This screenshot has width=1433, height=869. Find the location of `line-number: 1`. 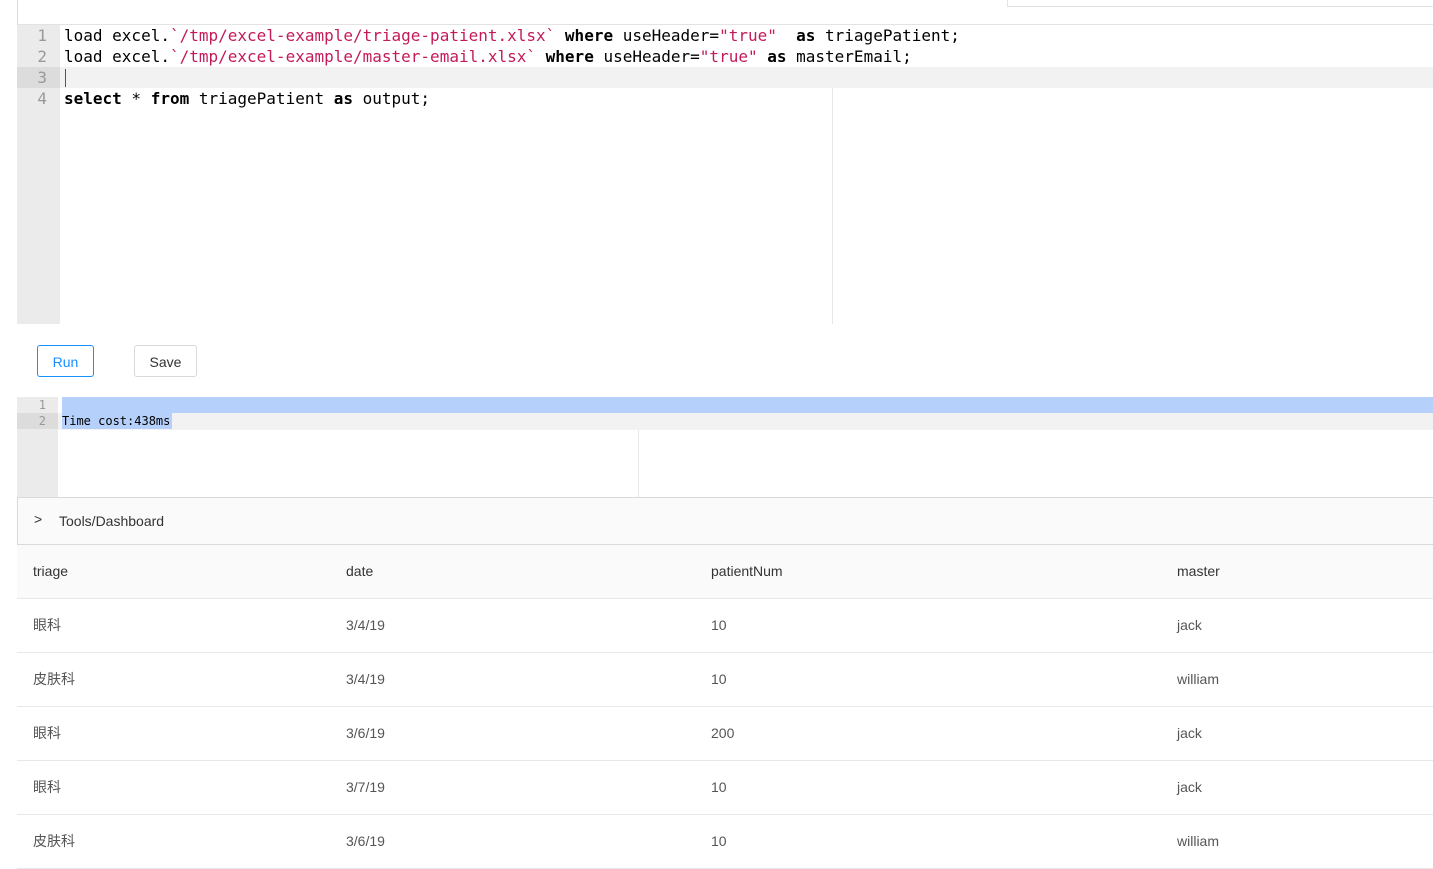

line-number: 1 is located at coordinates (42, 35).